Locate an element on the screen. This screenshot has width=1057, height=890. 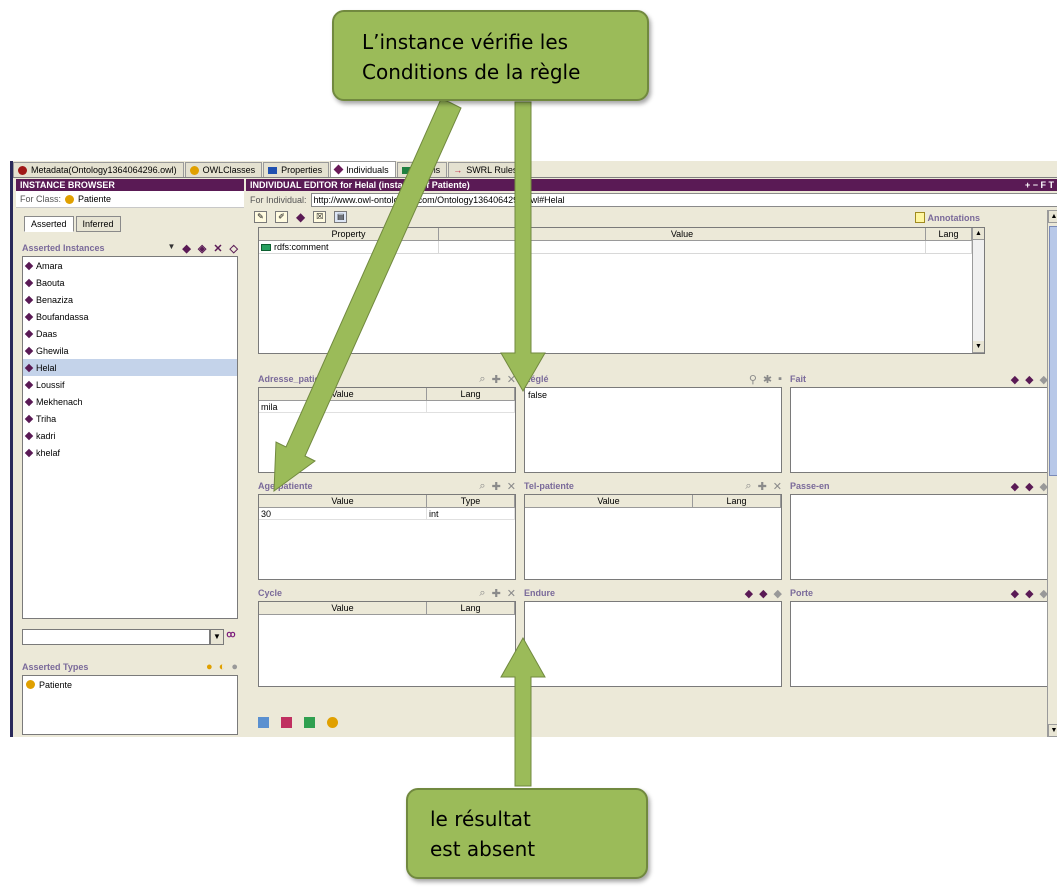
create-icon: ✱ is located at coordinates (767, 379).